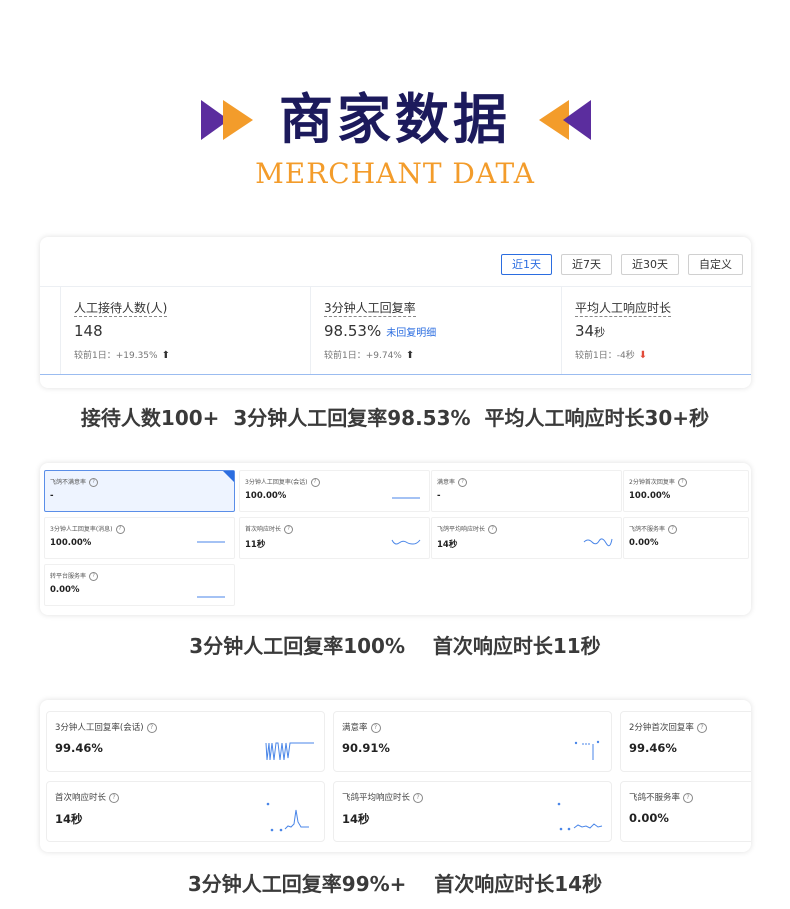  Describe the element at coordinates (395, 646) in the screenshot. I see `caption-detail-1: 3分钟人工回复率100% 首次响应时长11秒` at that location.